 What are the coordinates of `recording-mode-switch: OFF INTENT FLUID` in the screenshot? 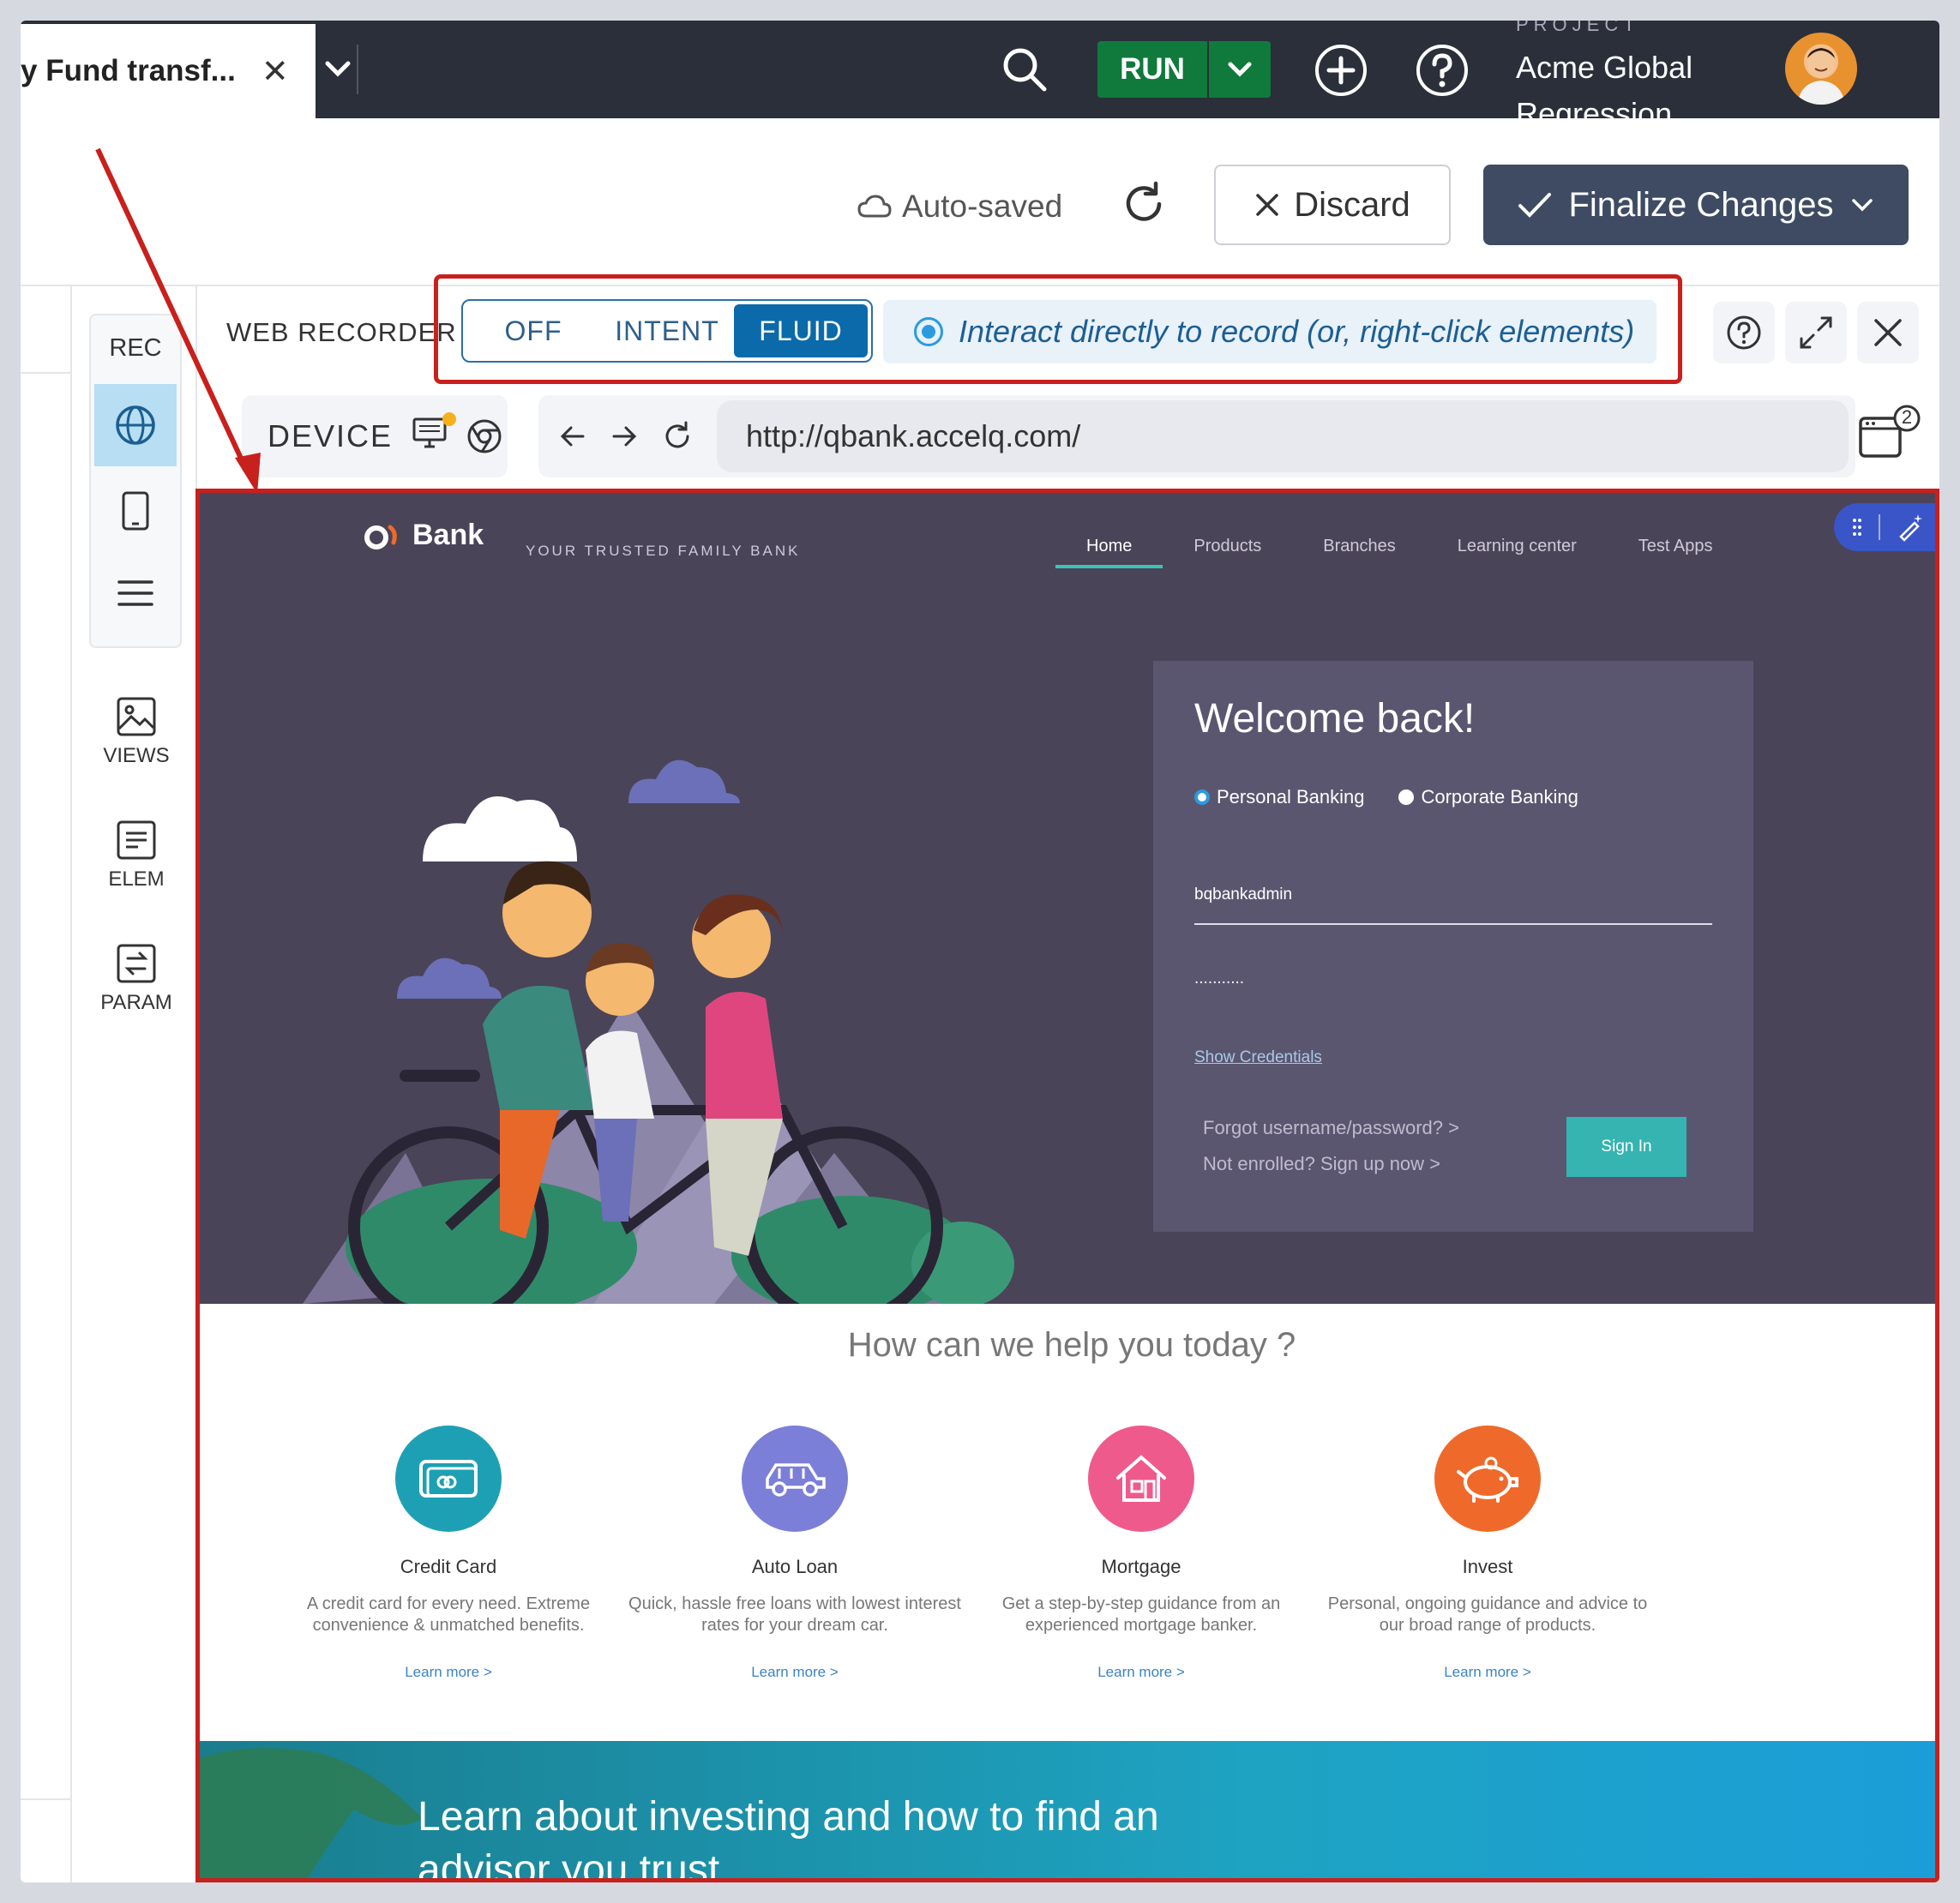 It's located at (667, 331).